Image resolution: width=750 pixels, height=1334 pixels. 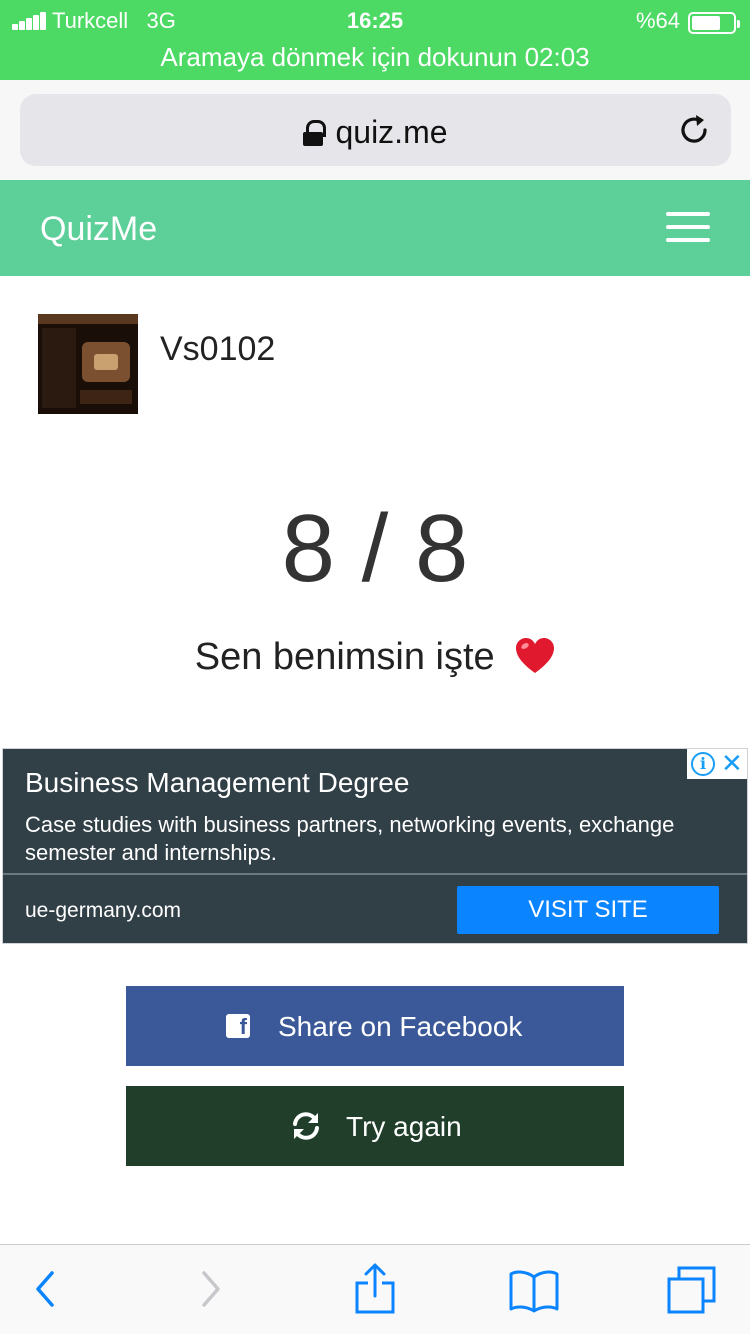 What do you see at coordinates (218, 349) in the screenshot?
I see `quiz-author-name: Vs0102` at bounding box center [218, 349].